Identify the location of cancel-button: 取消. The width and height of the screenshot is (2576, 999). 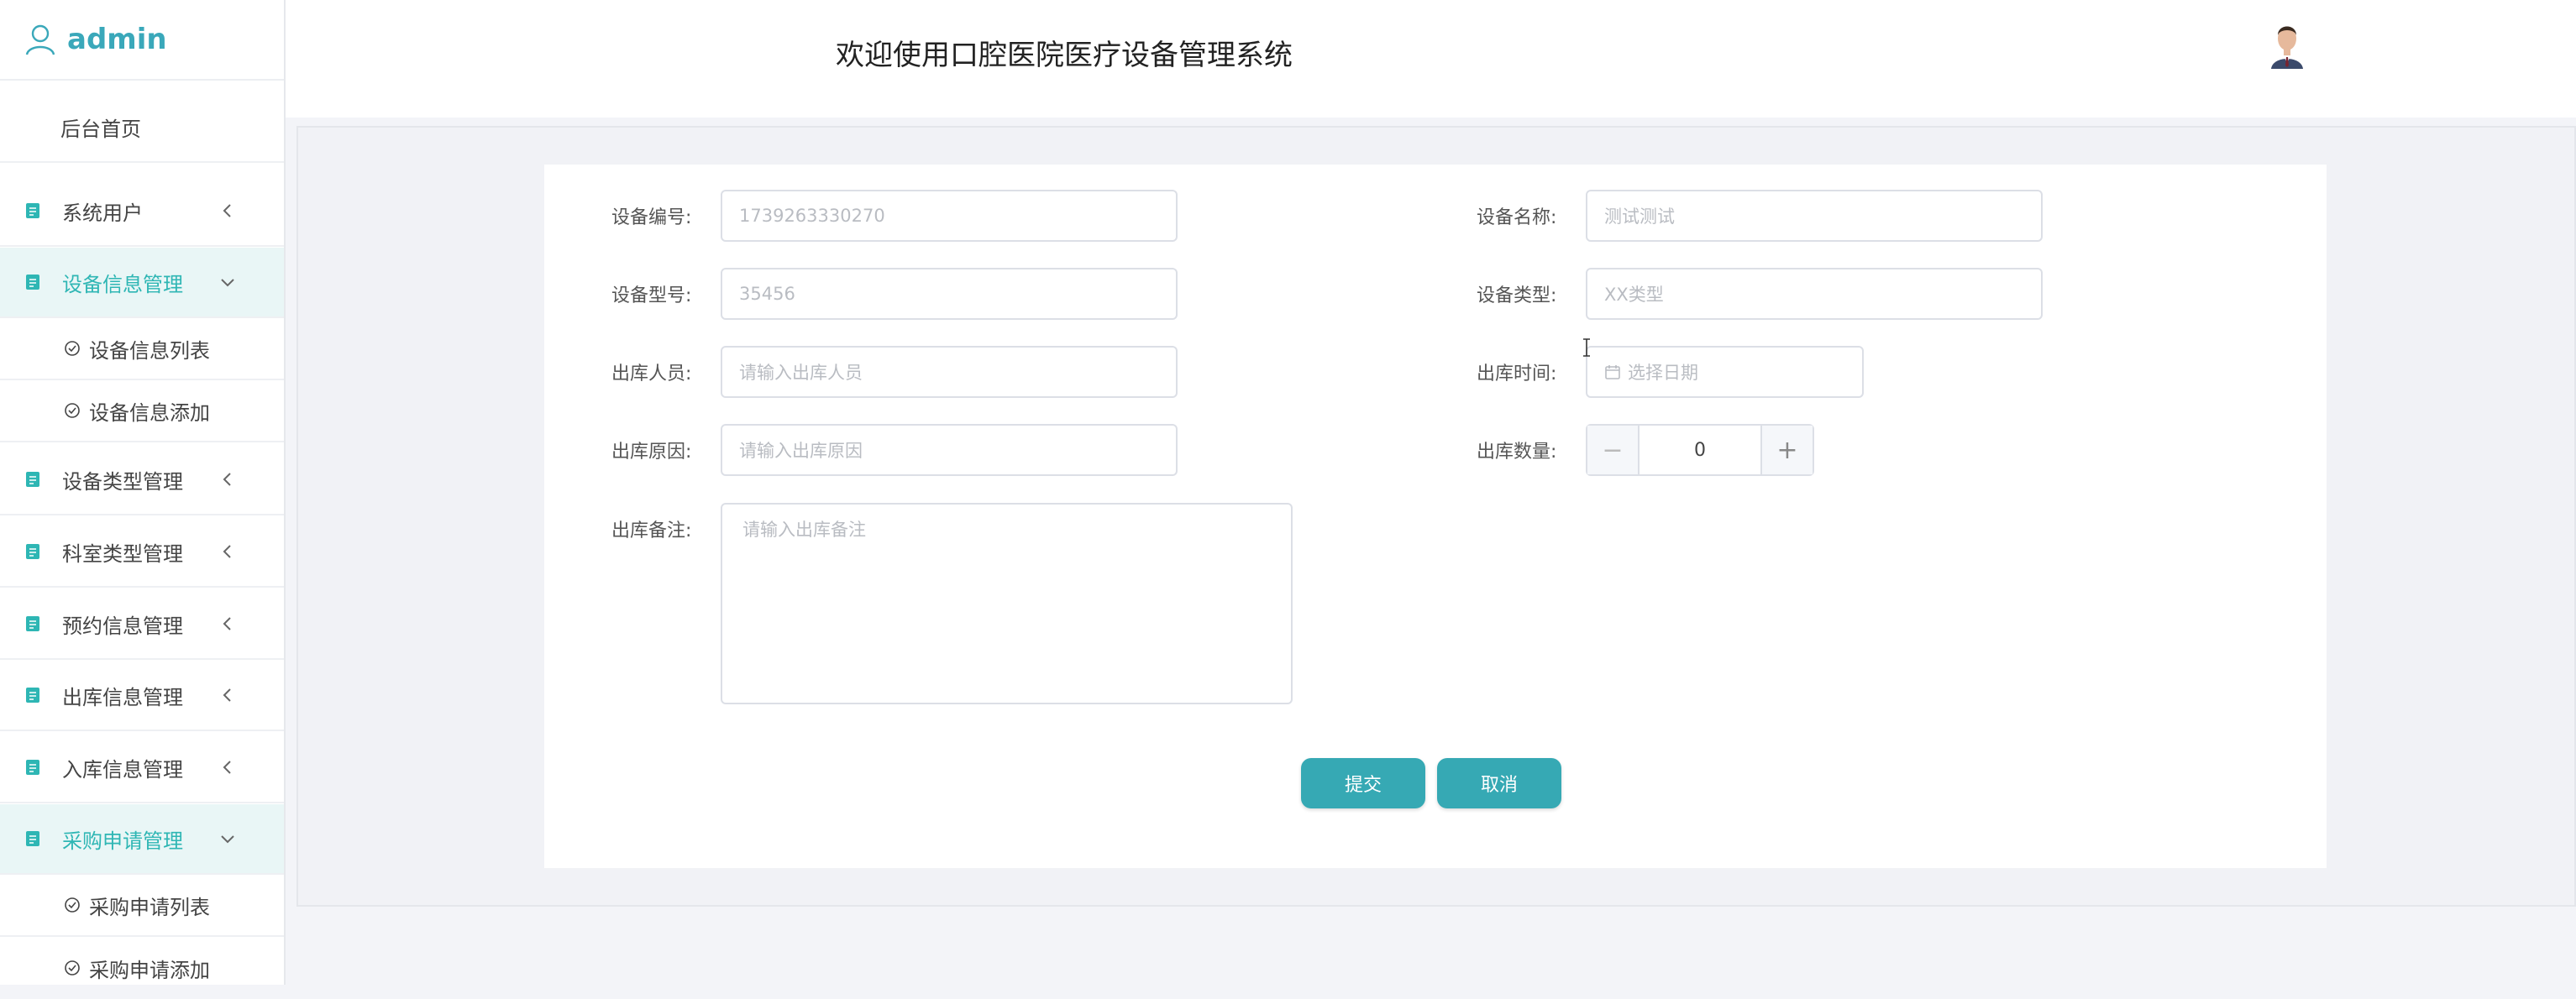
(1499, 783).